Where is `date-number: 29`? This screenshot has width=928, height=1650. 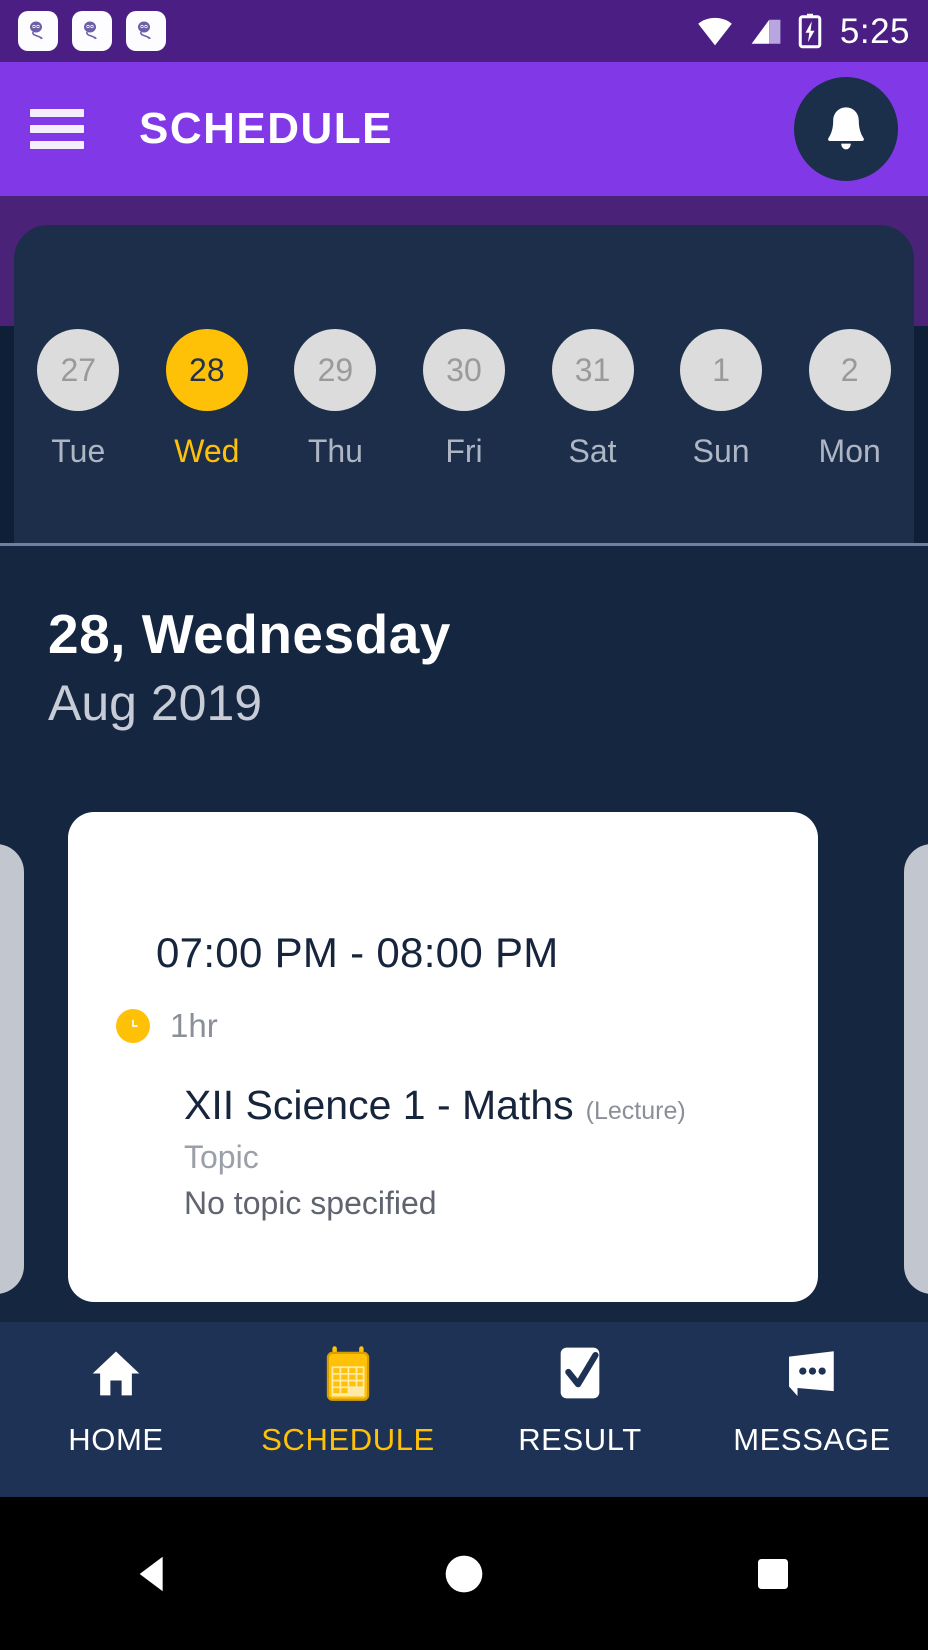
date-number: 29 is located at coordinates (335, 370).